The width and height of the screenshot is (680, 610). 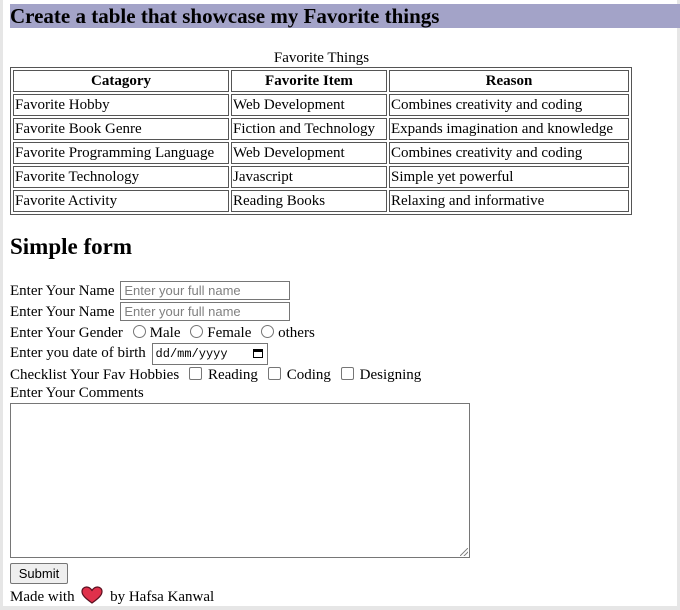 I want to click on table-cell: Fiction and Technology, so click(x=309, y=129).